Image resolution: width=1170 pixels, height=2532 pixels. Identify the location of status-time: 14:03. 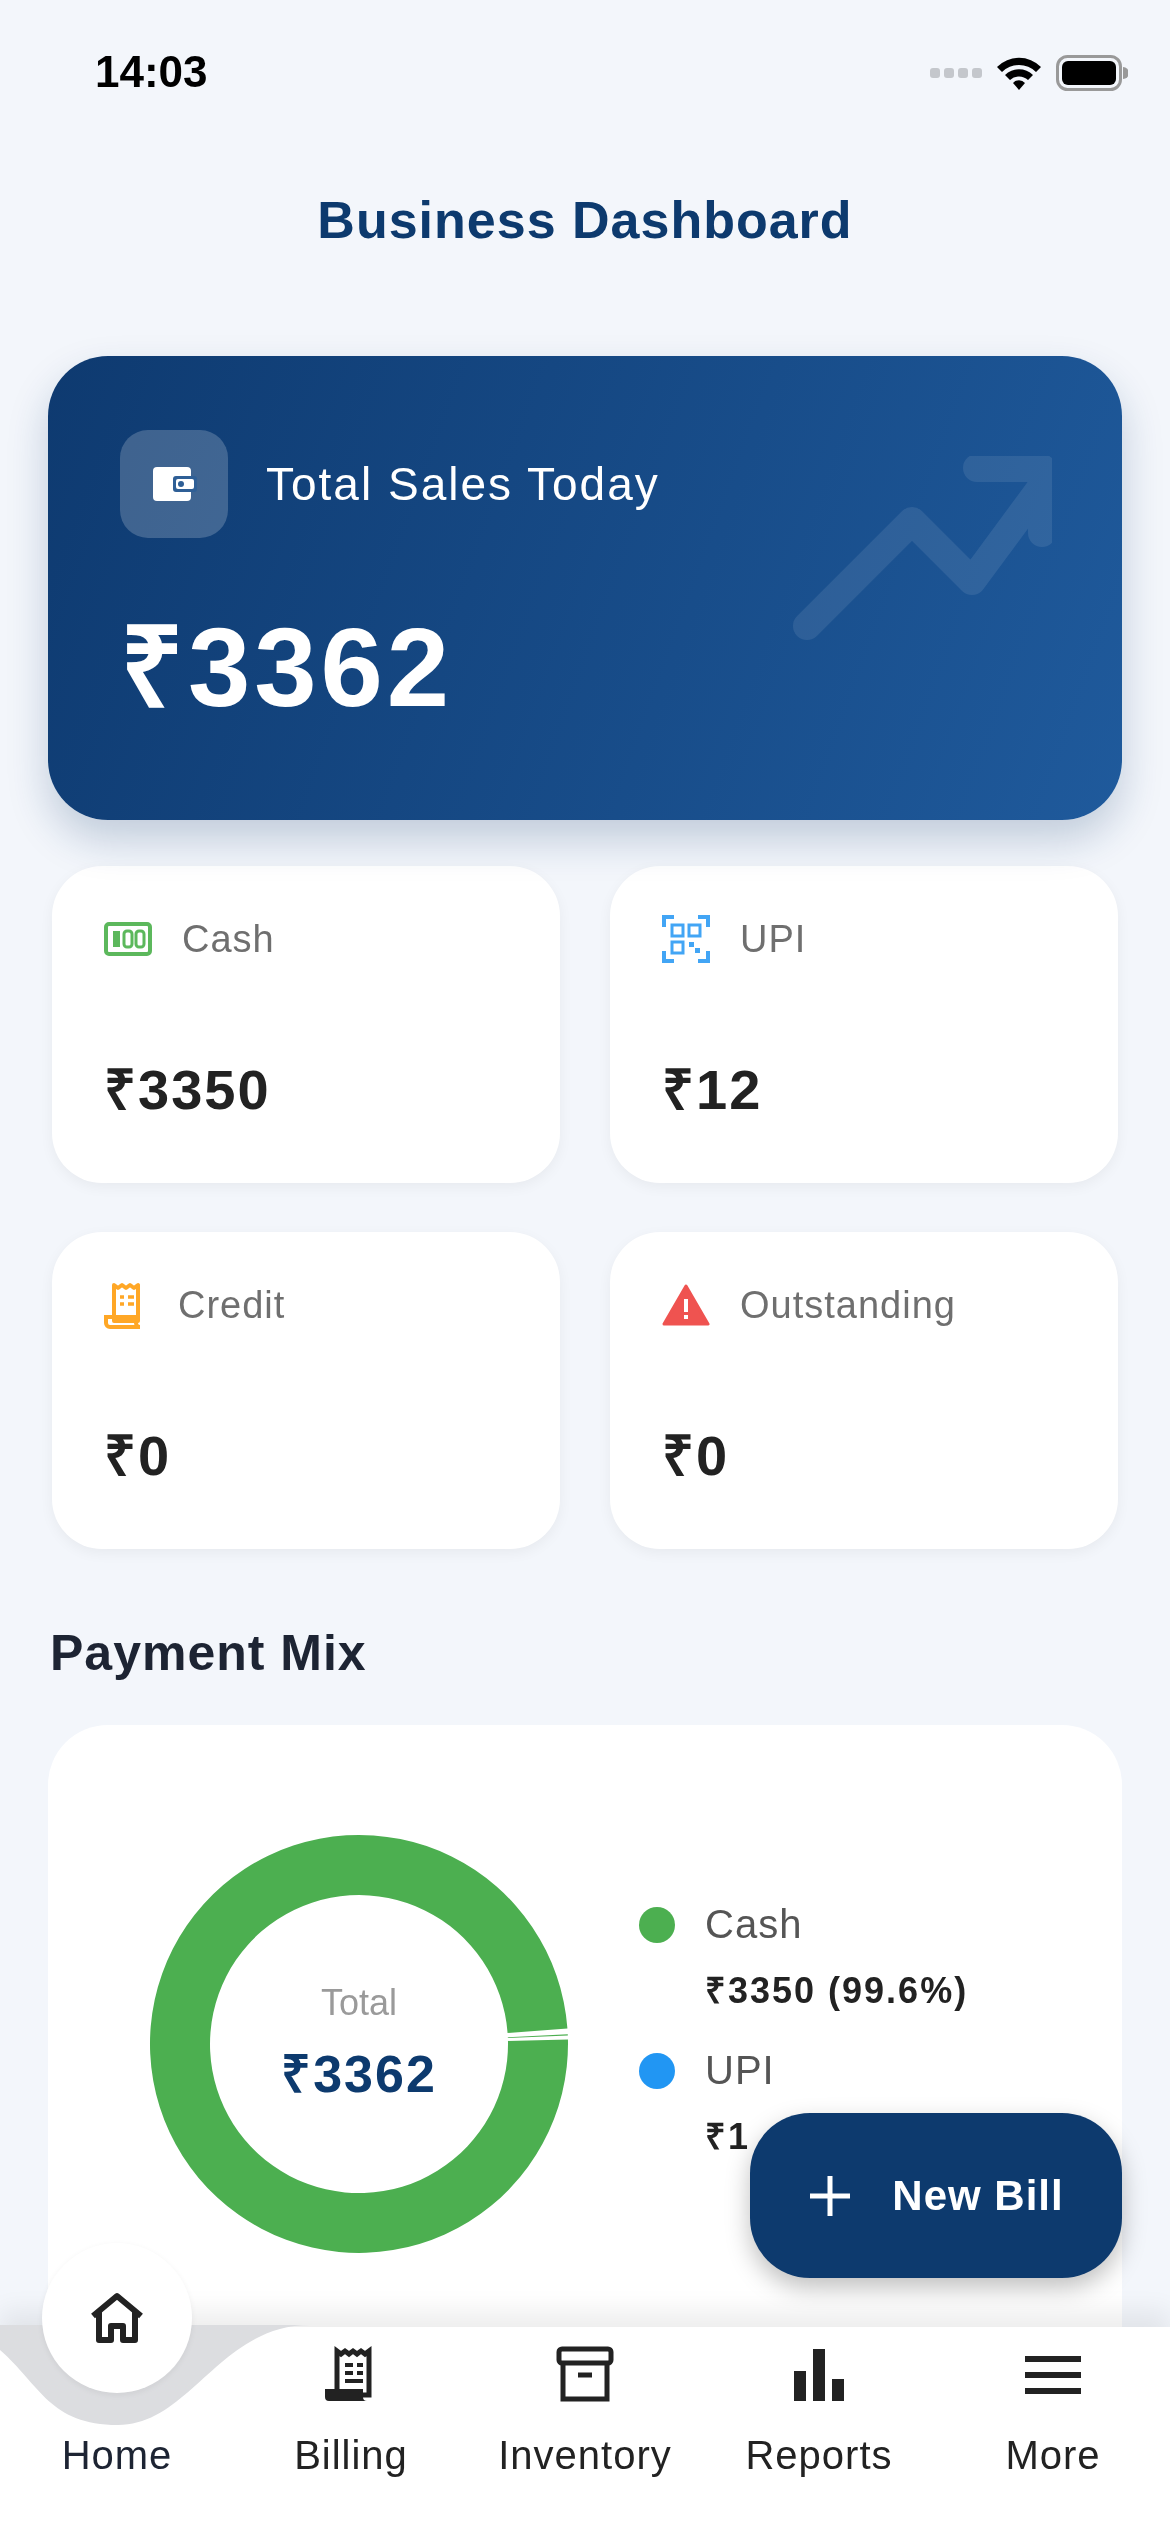
(151, 71).